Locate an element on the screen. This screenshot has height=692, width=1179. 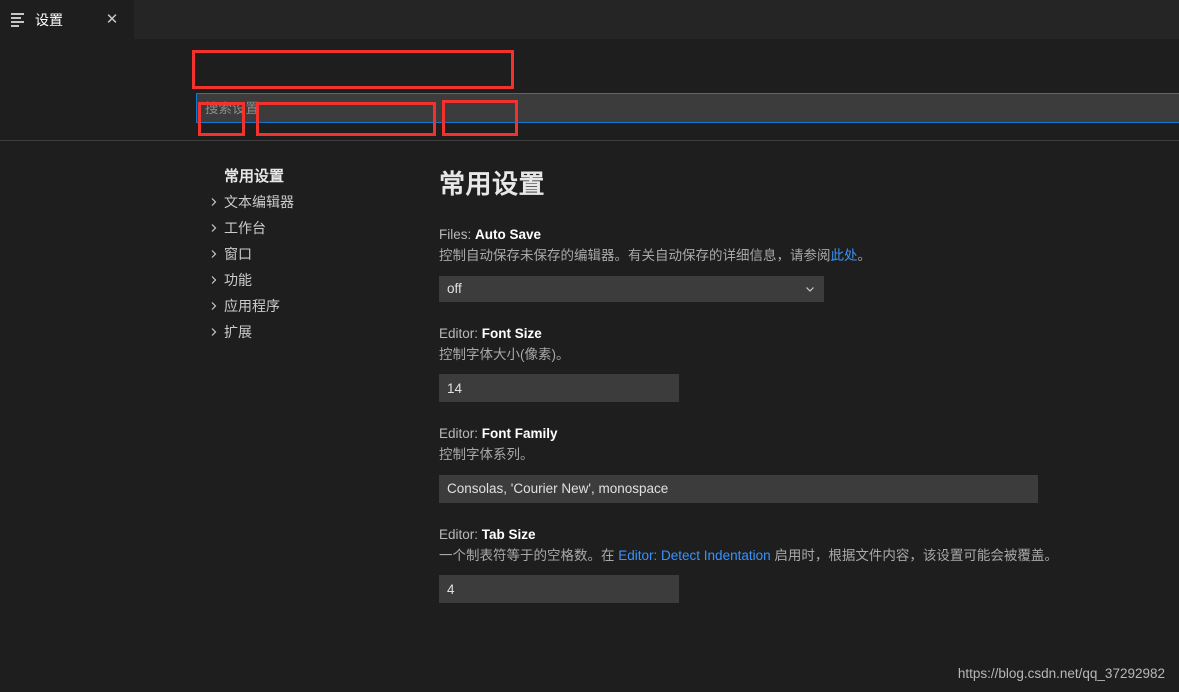
desc-text: 一个制表符等于的空格数。在 is located at coordinates (529, 555).